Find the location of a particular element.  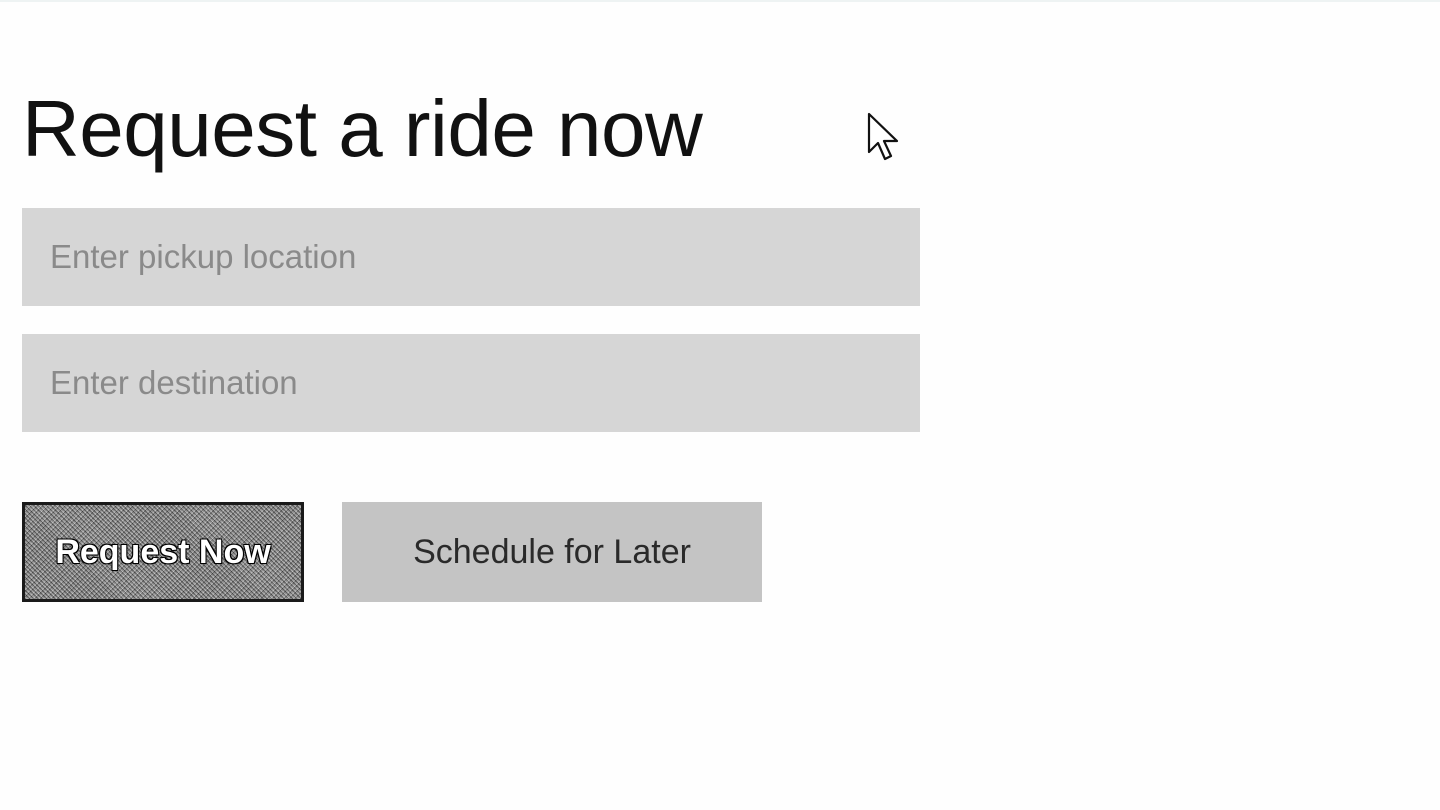

schedule-for-later-button: Schedule for Later is located at coordinates (552, 552).